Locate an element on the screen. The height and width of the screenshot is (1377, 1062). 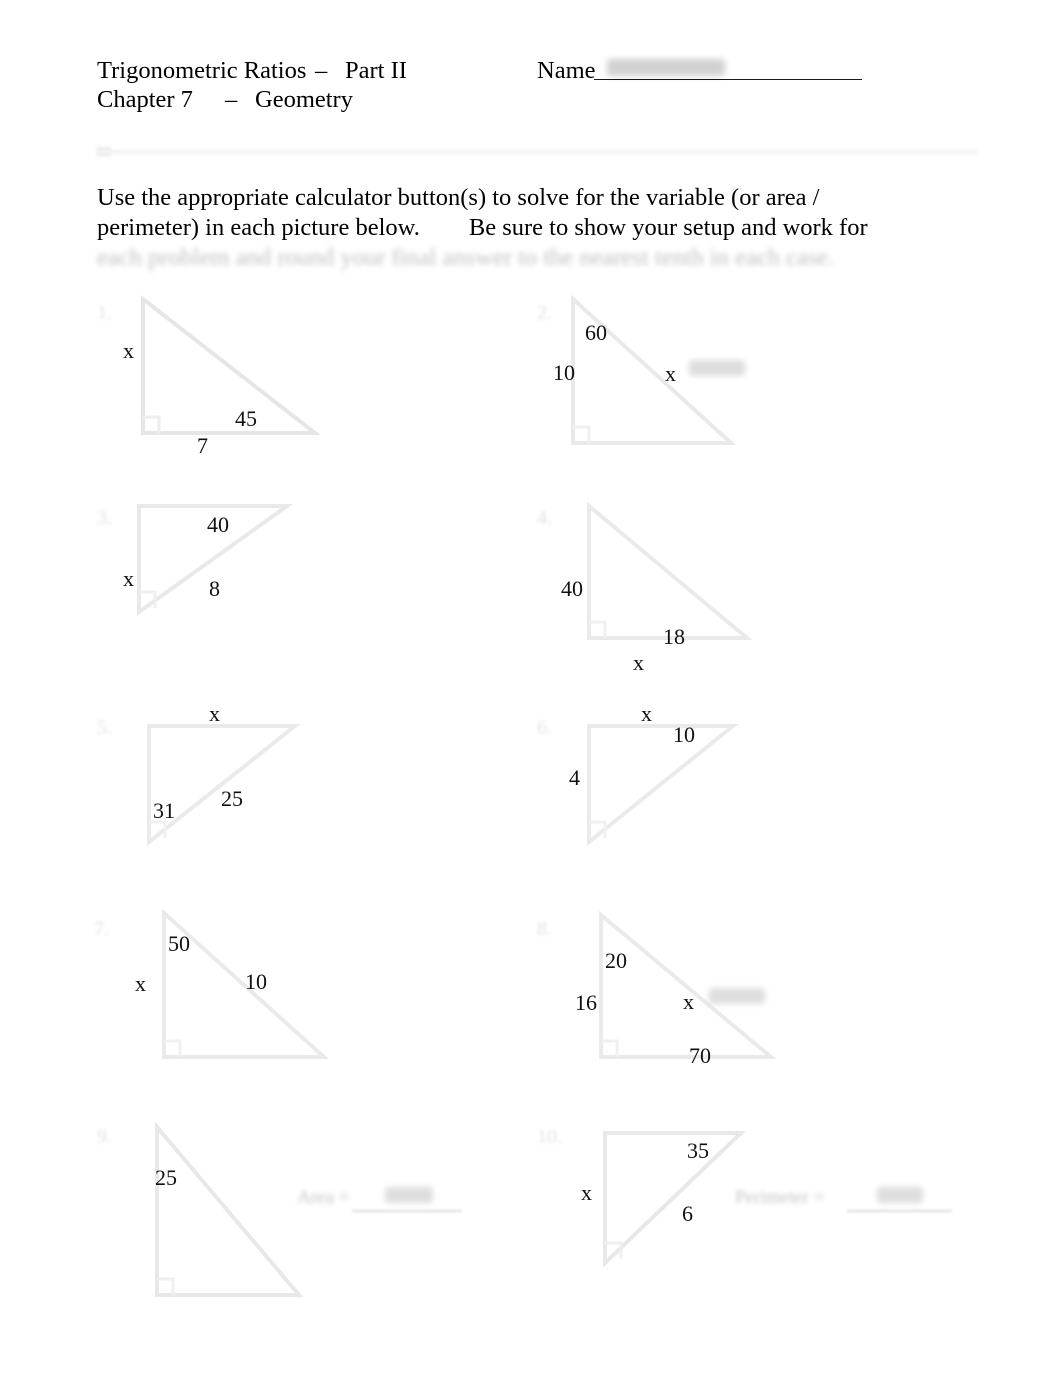
problem-10-label-left: x is located at coordinates (586, 1192).